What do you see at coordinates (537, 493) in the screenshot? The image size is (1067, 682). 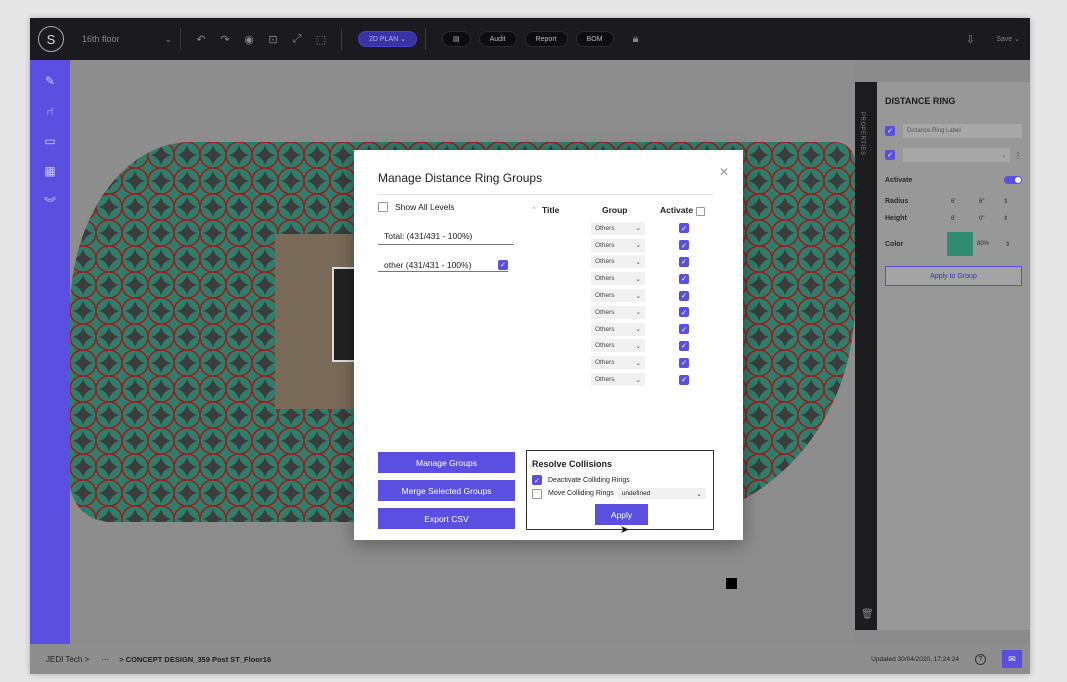 I see `move-colliding-checkbox` at bounding box center [537, 493].